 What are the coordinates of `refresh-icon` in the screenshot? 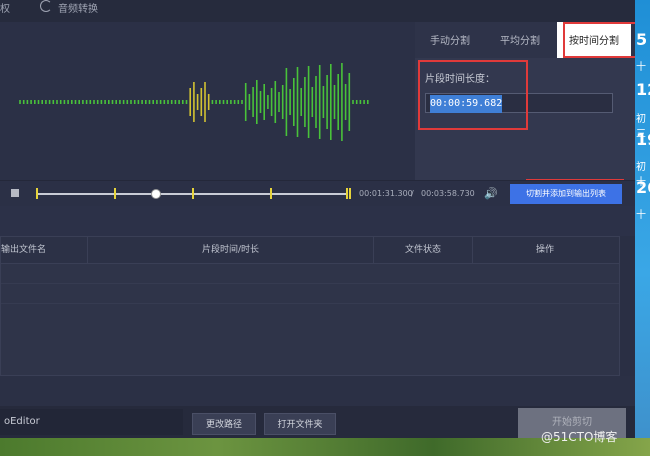 It's located at (46, 6).